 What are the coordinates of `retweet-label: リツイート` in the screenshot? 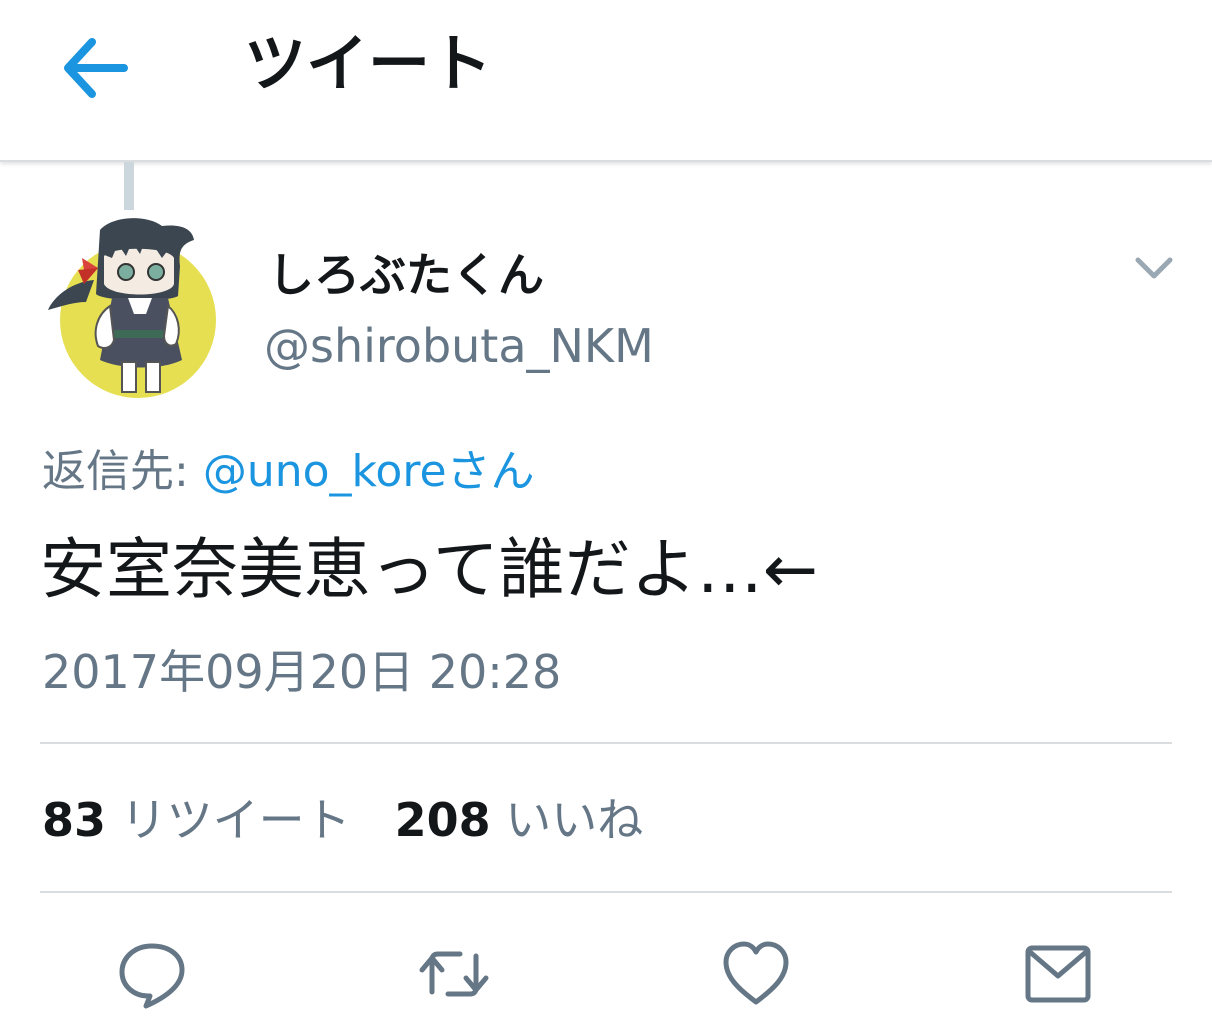 It's located at (235, 820).